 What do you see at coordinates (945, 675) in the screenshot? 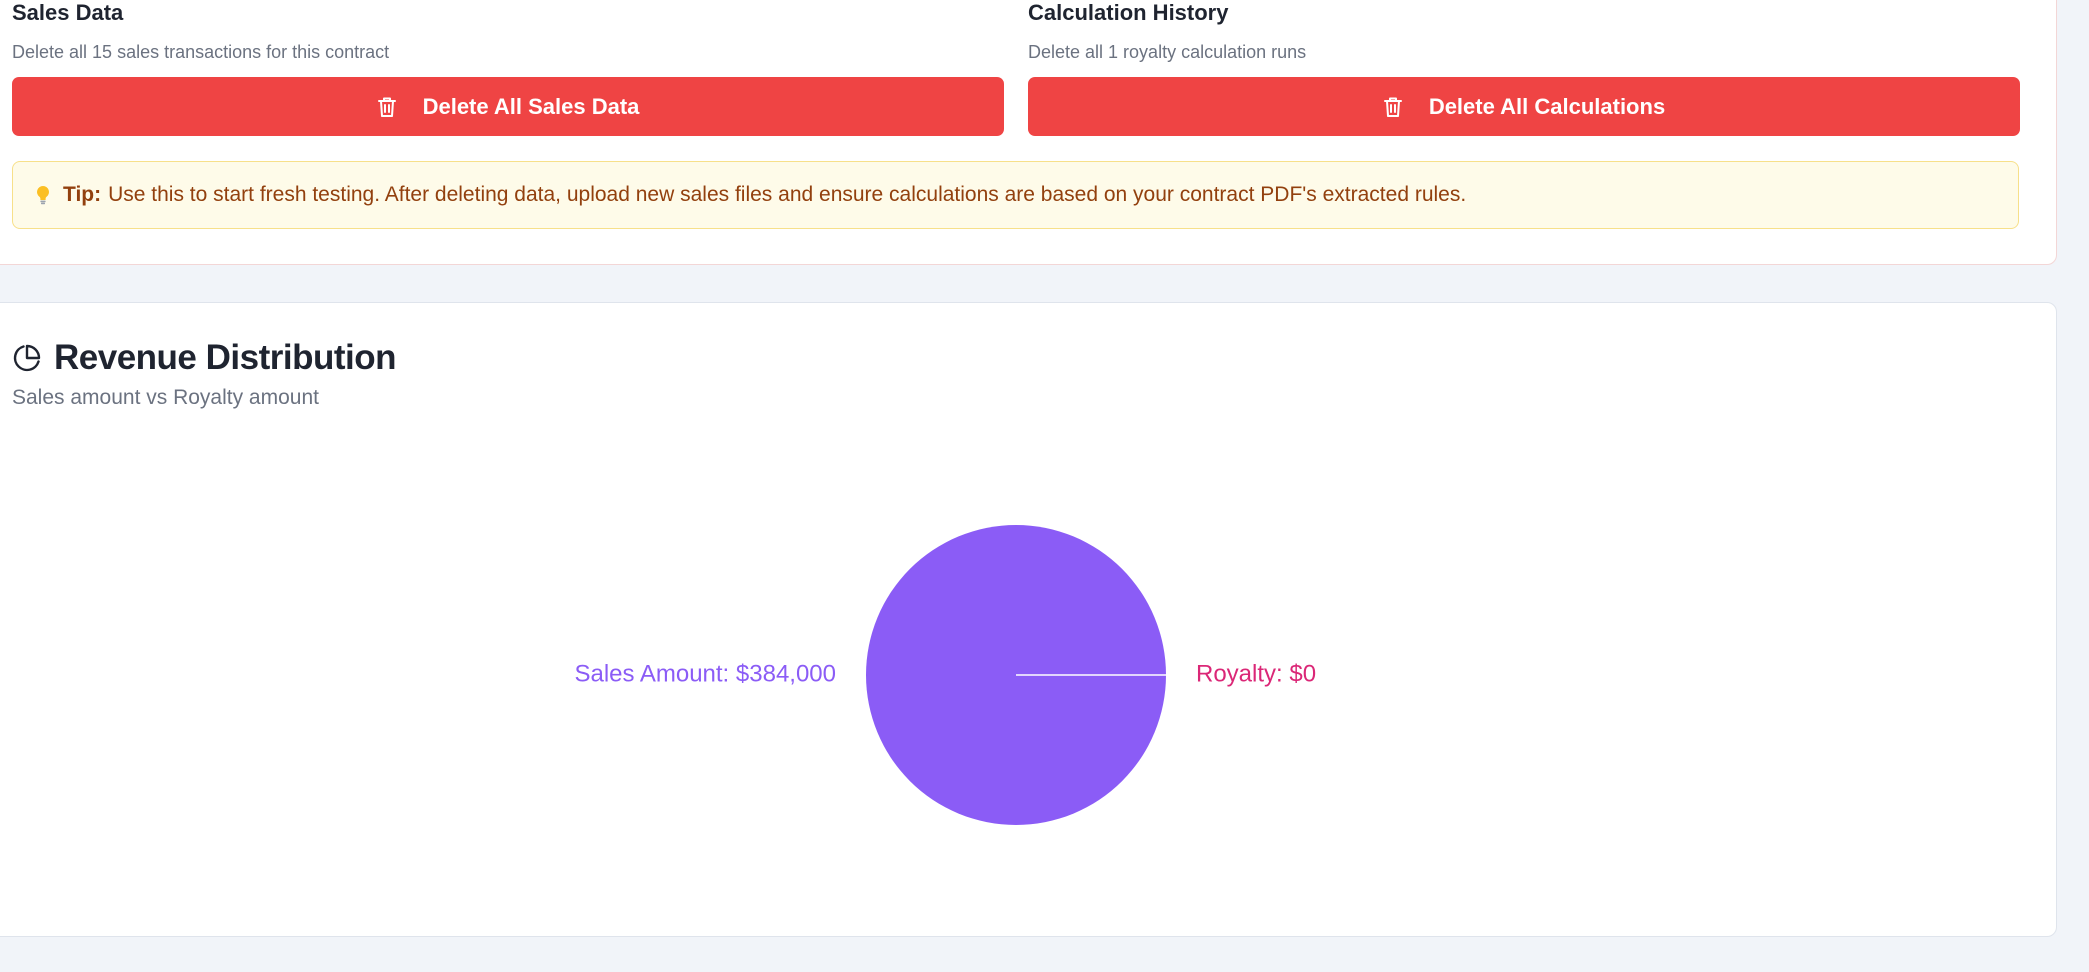
I see `revenue-pie-chart: Sales Amount: $384,000 Royalty: $0` at bounding box center [945, 675].